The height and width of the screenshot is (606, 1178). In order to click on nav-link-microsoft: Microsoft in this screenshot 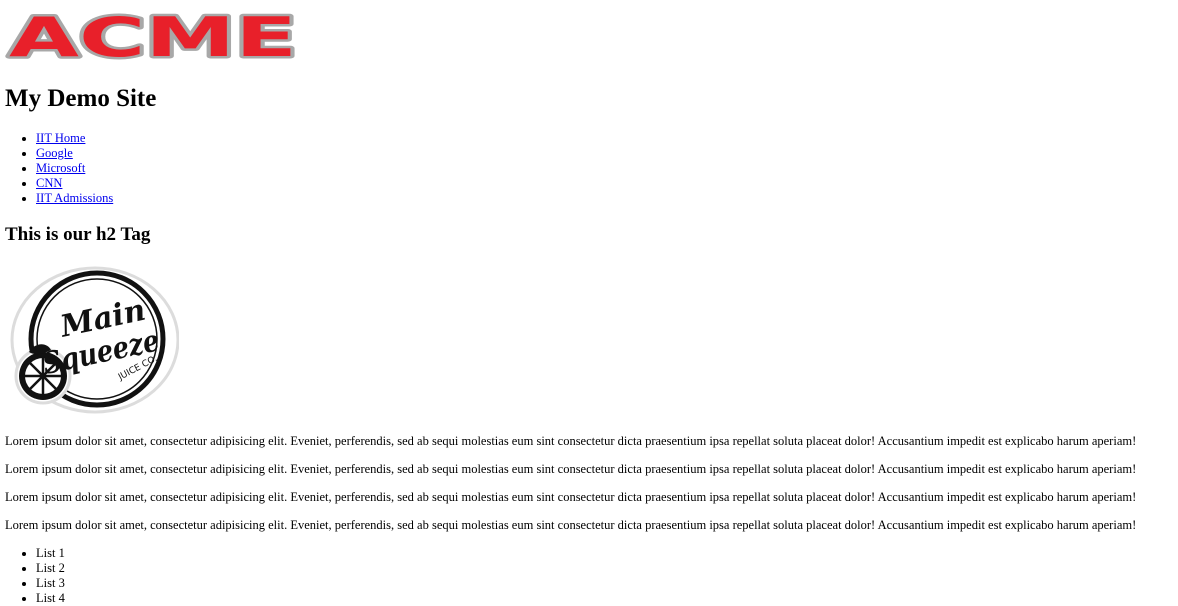, I will do `click(60, 168)`.